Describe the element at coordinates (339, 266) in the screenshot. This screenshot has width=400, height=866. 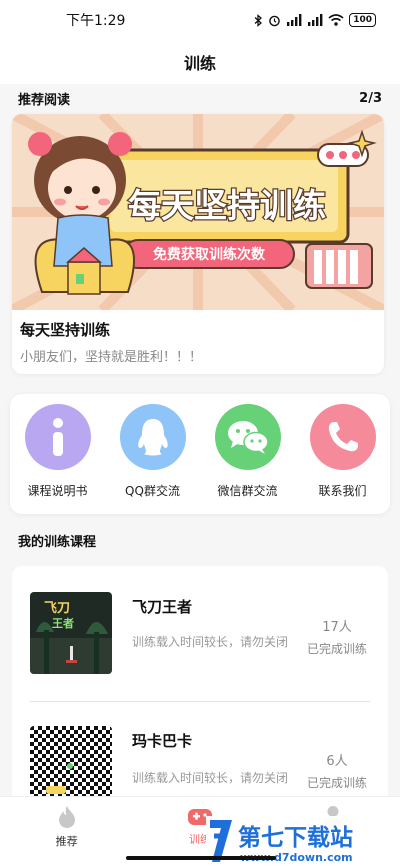
I see `xylophone-icon` at that location.